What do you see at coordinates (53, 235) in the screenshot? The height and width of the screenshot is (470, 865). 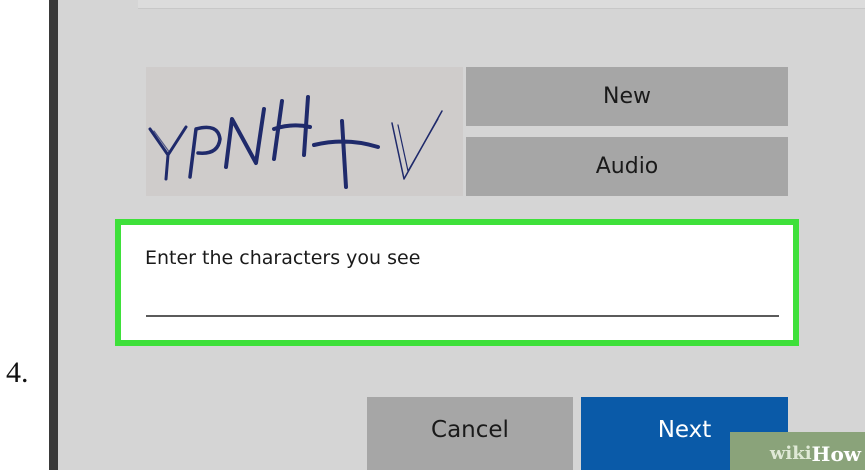 I see `window-frame-edge` at bounding box center [53, 235].